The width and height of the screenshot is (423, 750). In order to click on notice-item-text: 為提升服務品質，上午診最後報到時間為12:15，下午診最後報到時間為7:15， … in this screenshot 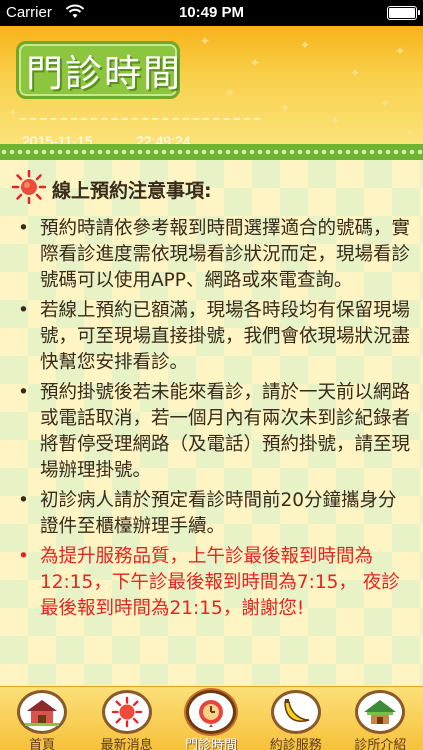, I will do `click(220, 582)`.